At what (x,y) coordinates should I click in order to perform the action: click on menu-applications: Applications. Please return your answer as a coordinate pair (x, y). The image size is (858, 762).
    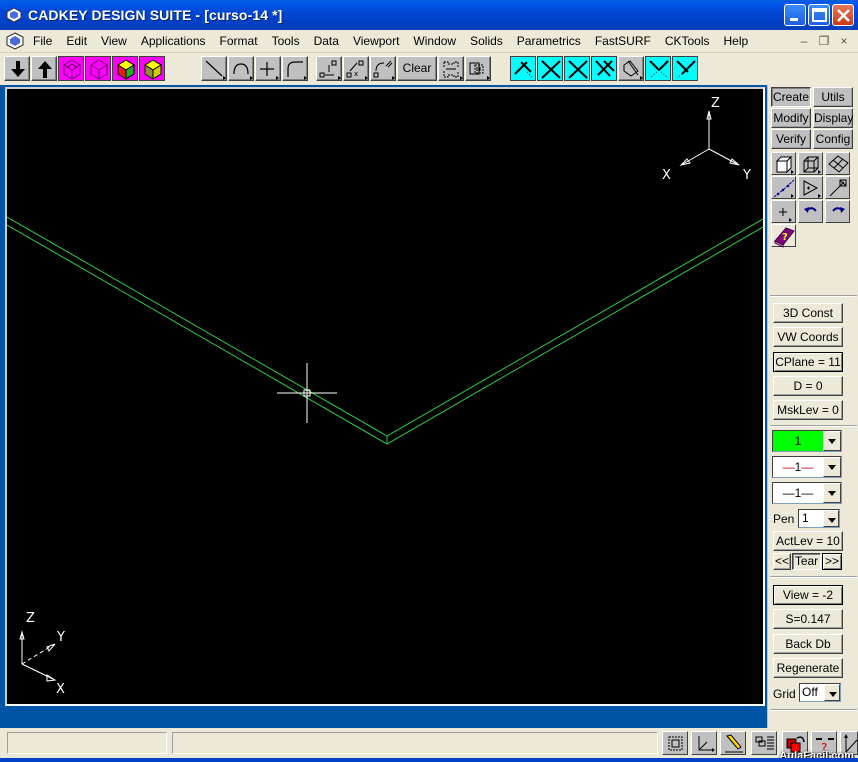
    Looking at the image, I should click on (173, 41).